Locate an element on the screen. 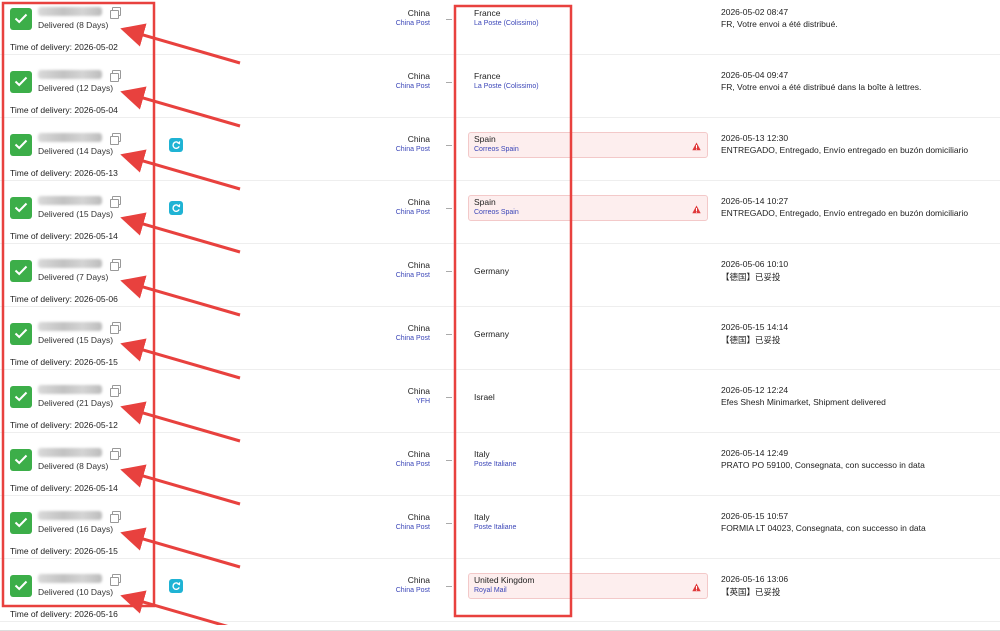 Image resolution: width=1000 pixels, height=631 pixels. status-label: Delivered (8 Days) is located at coordinates (73, 466).